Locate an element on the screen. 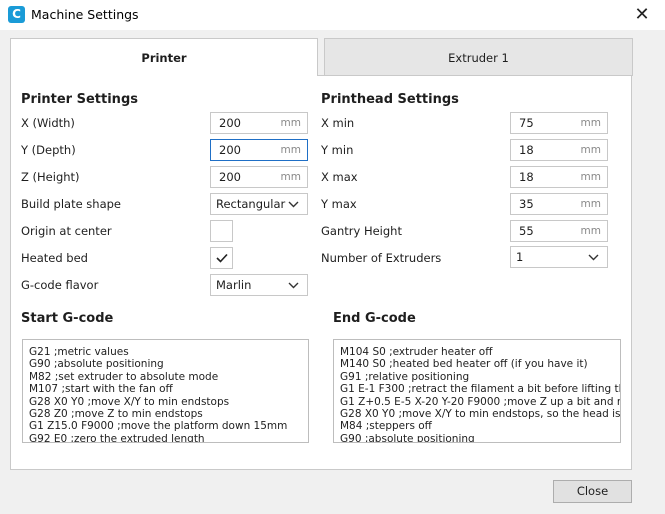 Image resolution: width=665 pixels, height=514 pixels. build-plate-shape-label: Build plate shape is located at coordinates (71, 204).